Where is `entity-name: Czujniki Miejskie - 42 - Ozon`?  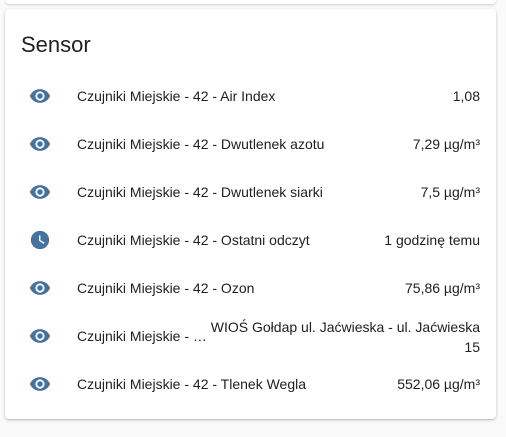 entity-name: Czujniki Miejskie - 42 - Ozon is located at coordinates (165, 288).